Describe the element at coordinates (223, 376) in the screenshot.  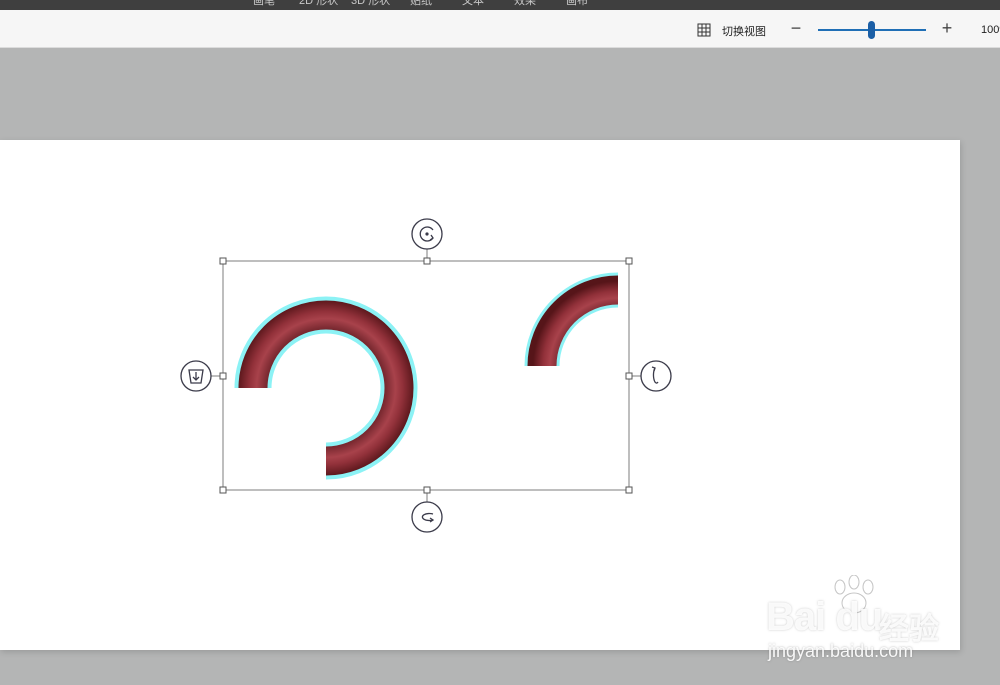
I see `resize-handle-left` at that location.